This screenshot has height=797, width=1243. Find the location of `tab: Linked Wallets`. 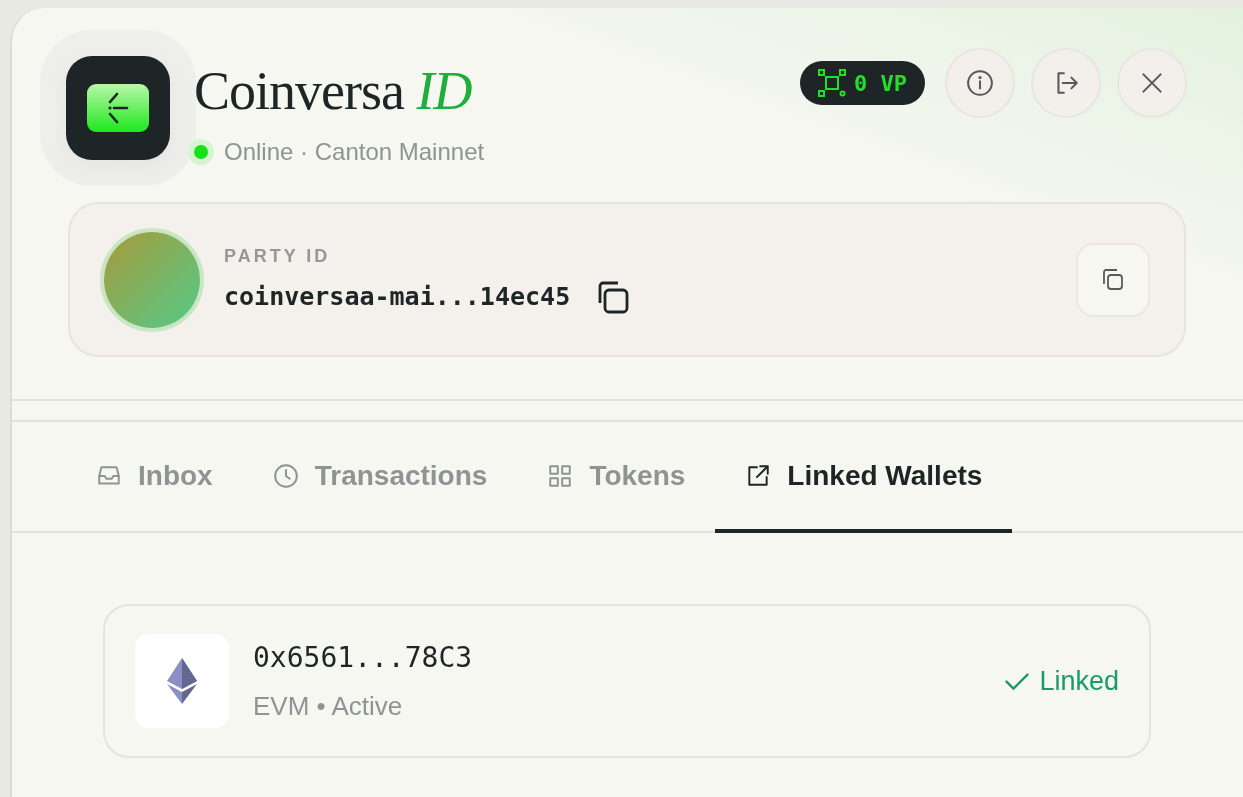

tab: Linked Wallets is located at coordinates (864, 477).